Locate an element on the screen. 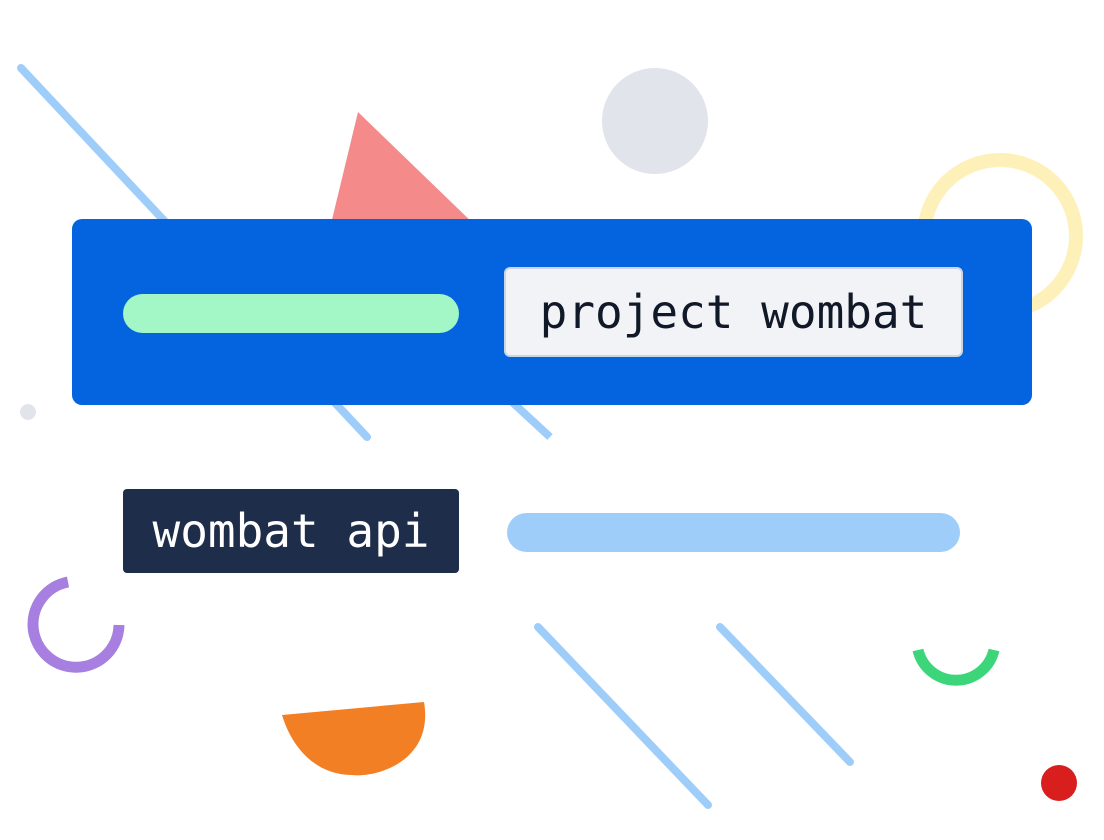  green-arc is located at coordinates (956, 667).